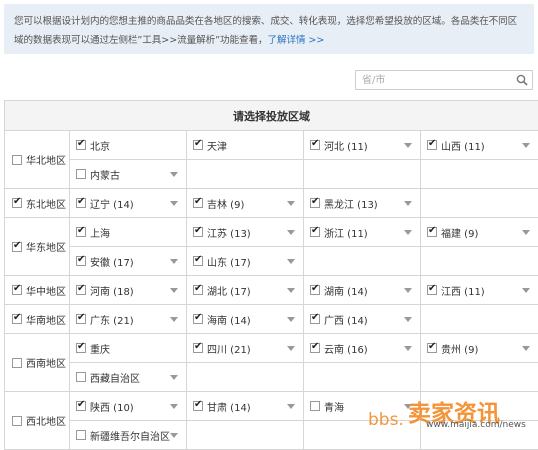  Describe the element at coordinates (128, 348) in the screenshot. I see `province-item: 重庆` at that location.